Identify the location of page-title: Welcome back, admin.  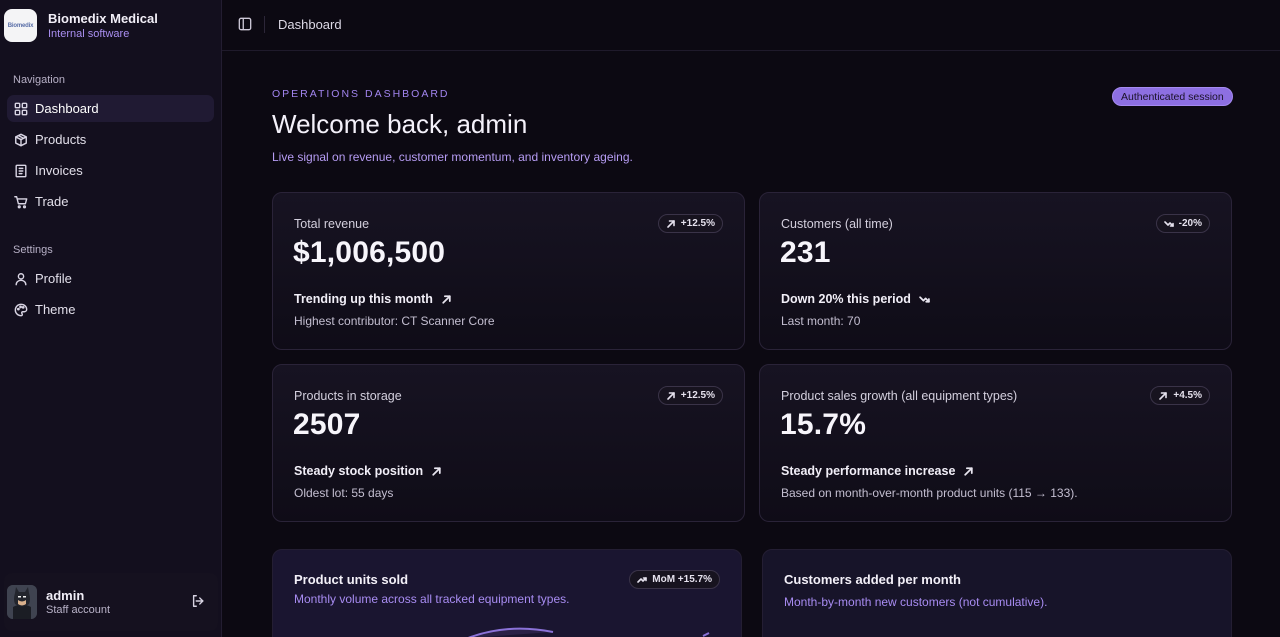
(400, 124).